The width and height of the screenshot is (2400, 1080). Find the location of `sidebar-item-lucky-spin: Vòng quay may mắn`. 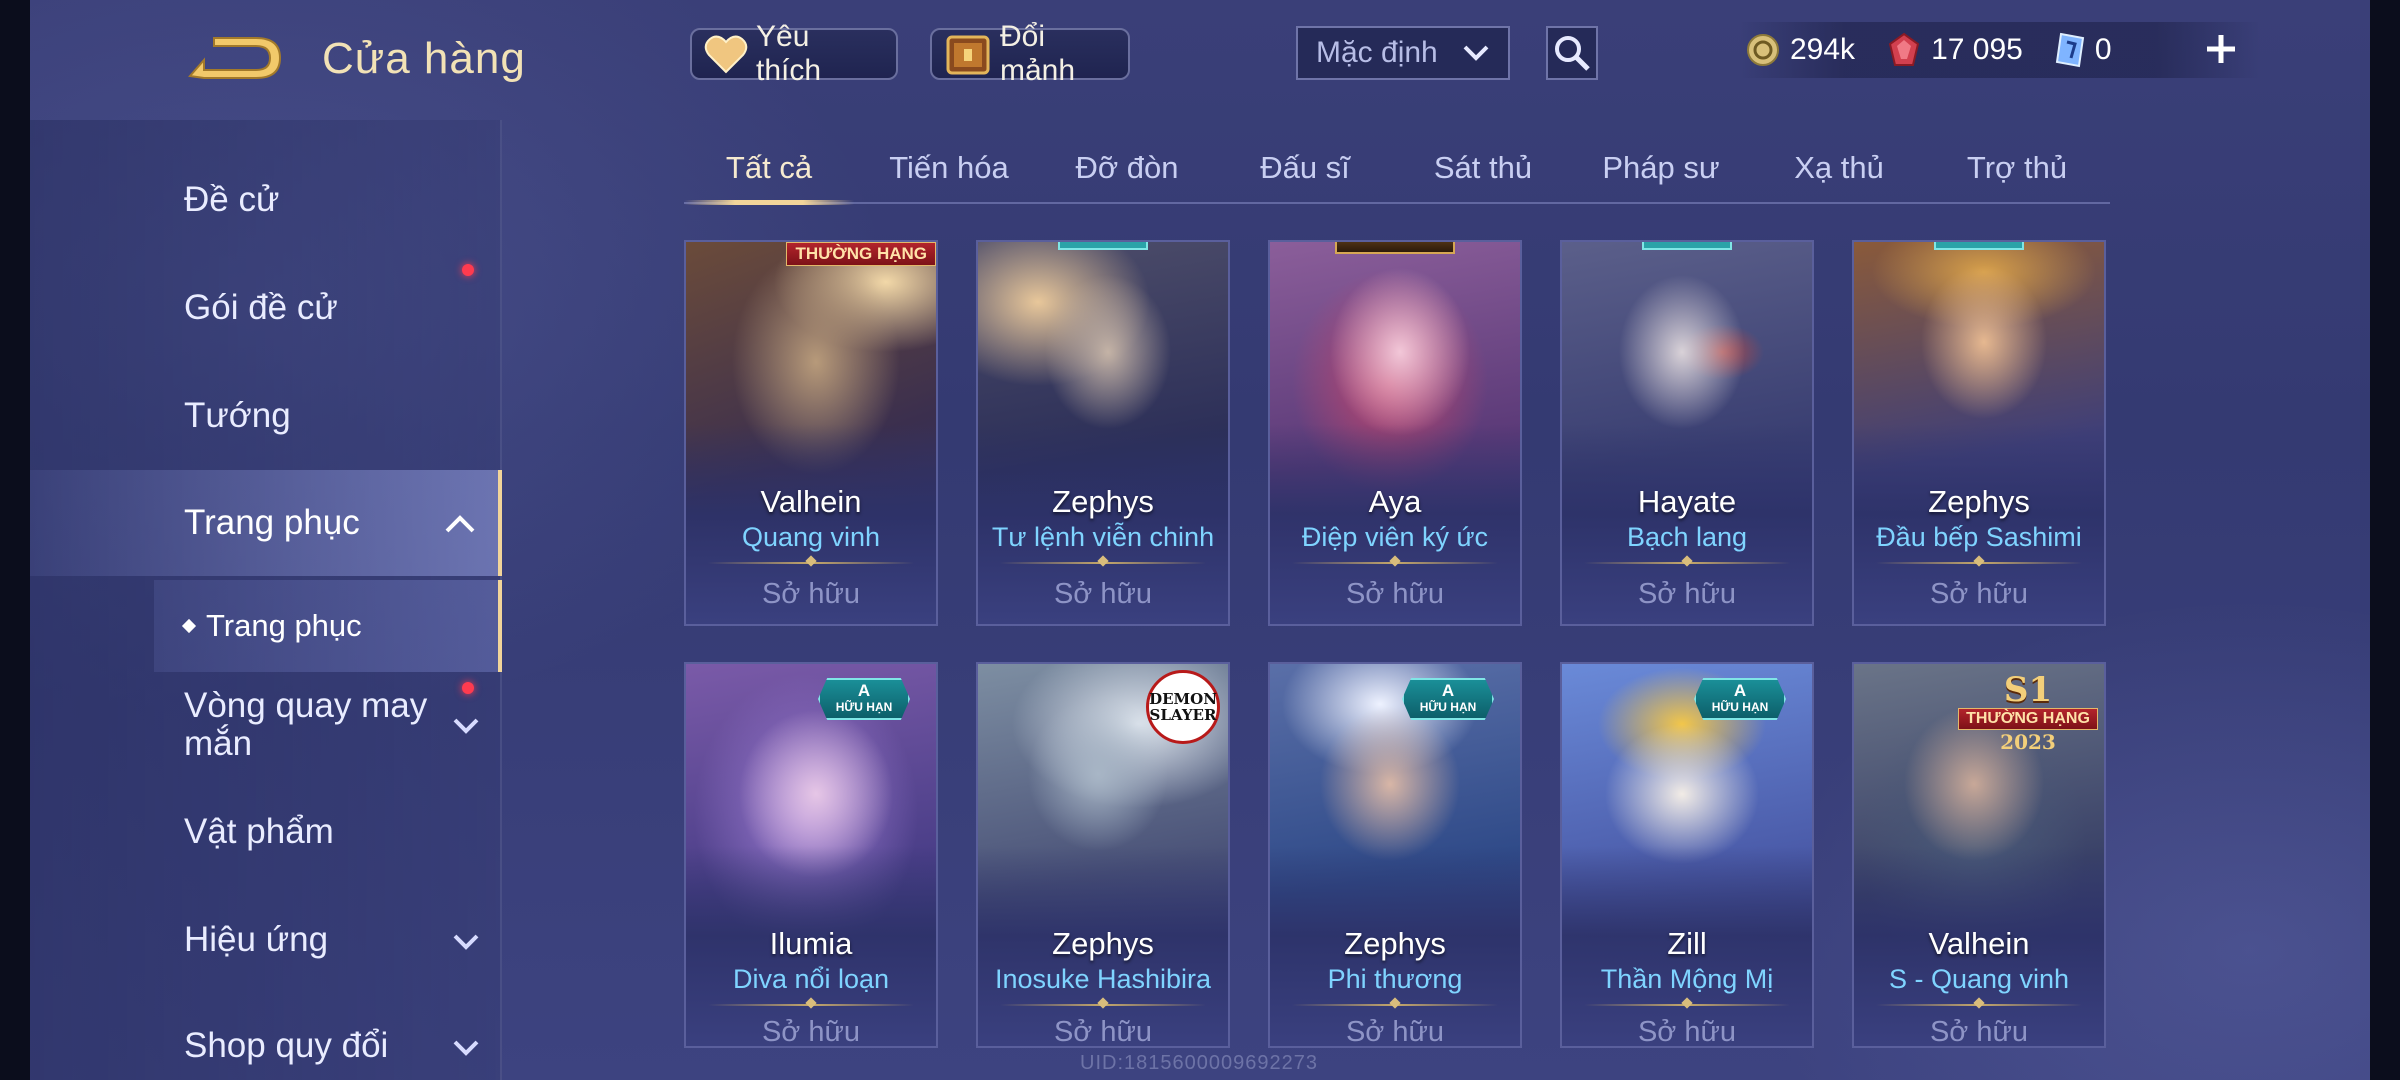

sidebar-item-lucky-spin: Vòng quay may mắn is located at coordinates (266, 724).